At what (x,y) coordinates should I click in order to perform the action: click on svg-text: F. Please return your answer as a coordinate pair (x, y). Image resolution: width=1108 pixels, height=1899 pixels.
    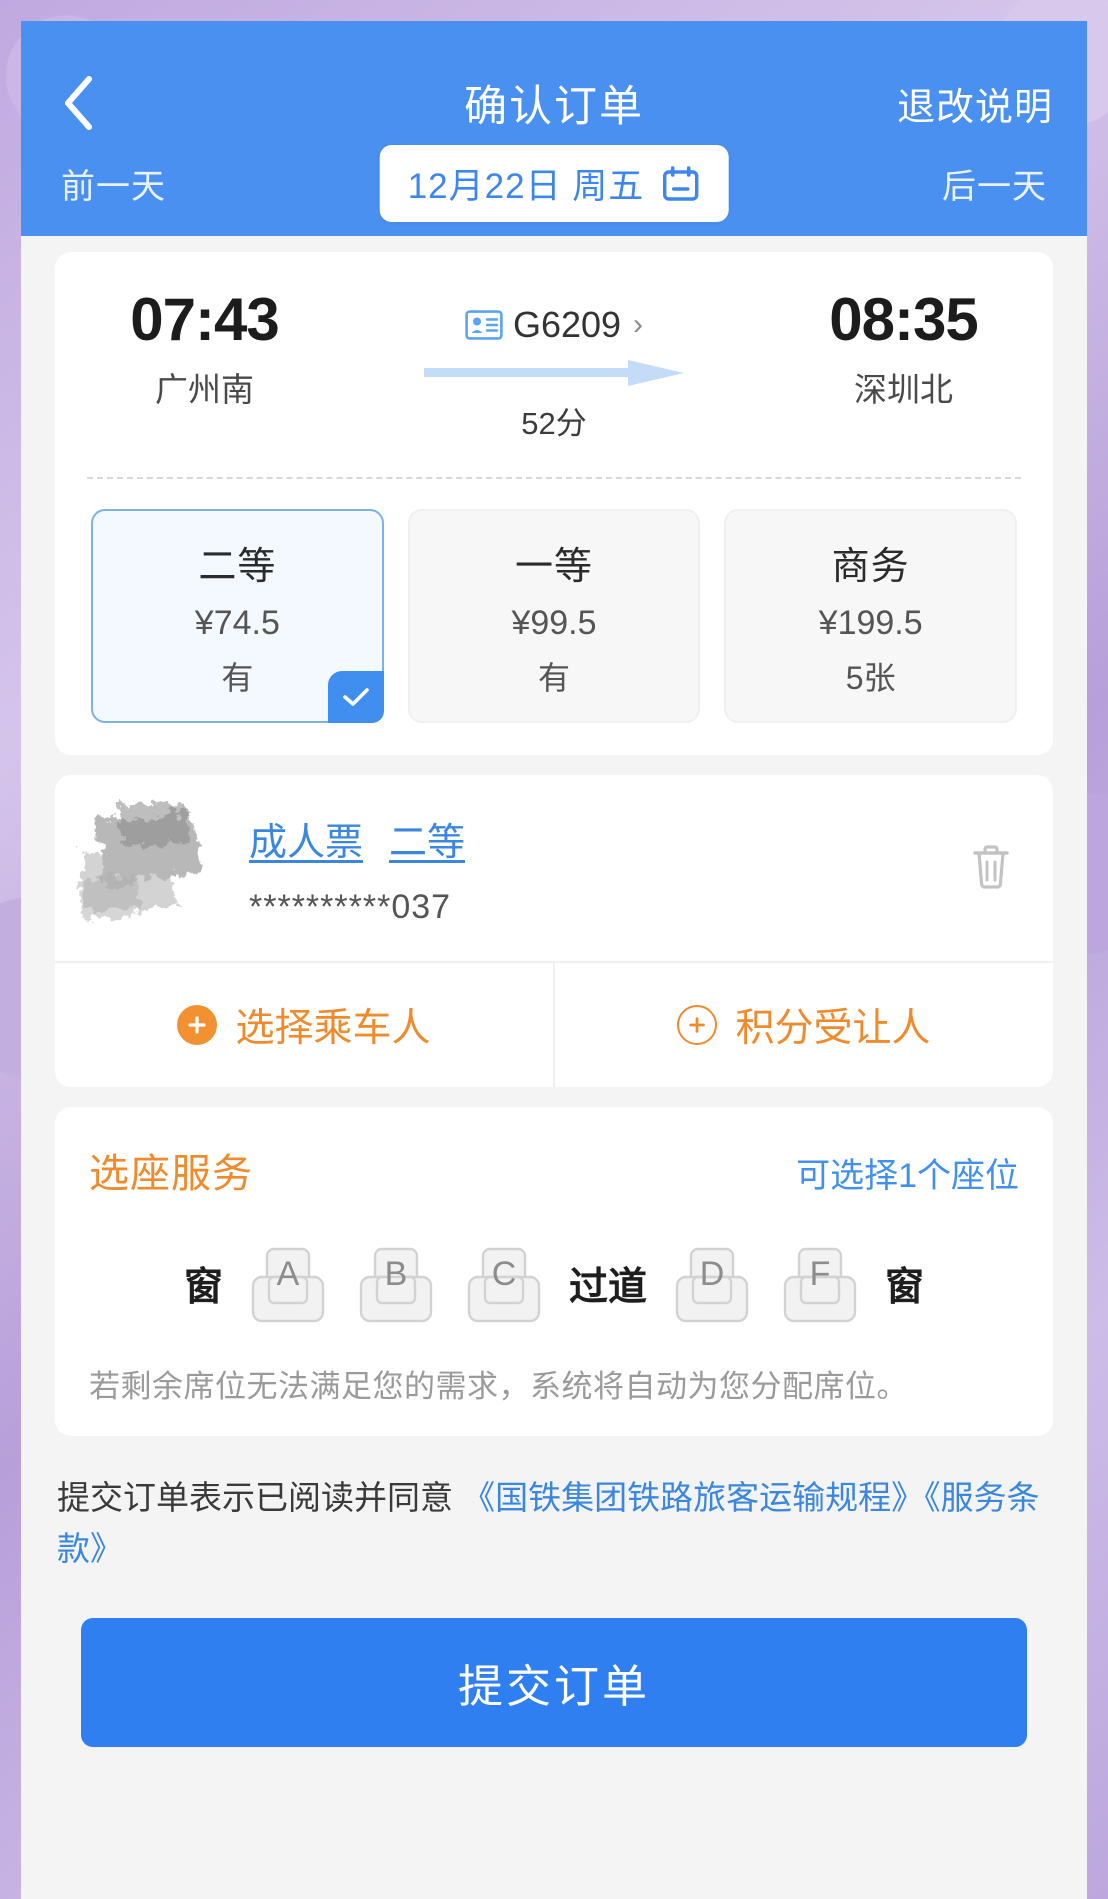
    Looking at the image, I should click on (820, 1274).